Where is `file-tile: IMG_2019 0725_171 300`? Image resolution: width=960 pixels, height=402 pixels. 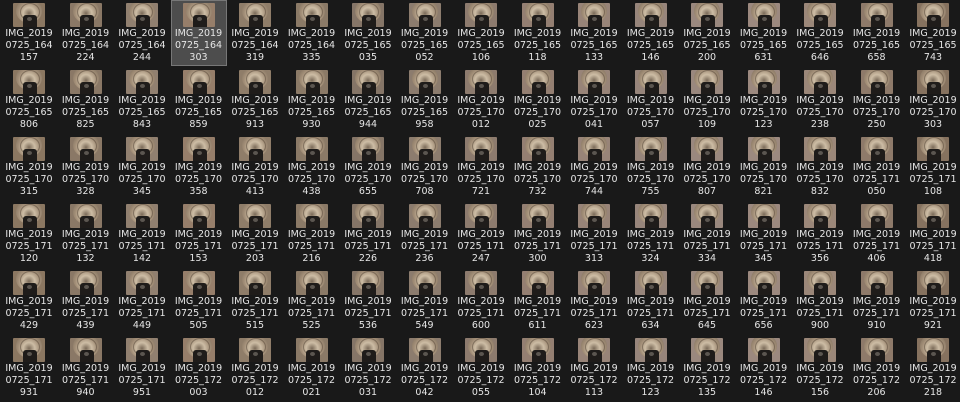
file-tile: IMG_2019 0725_171 300 is located at coordinates (538, 234).